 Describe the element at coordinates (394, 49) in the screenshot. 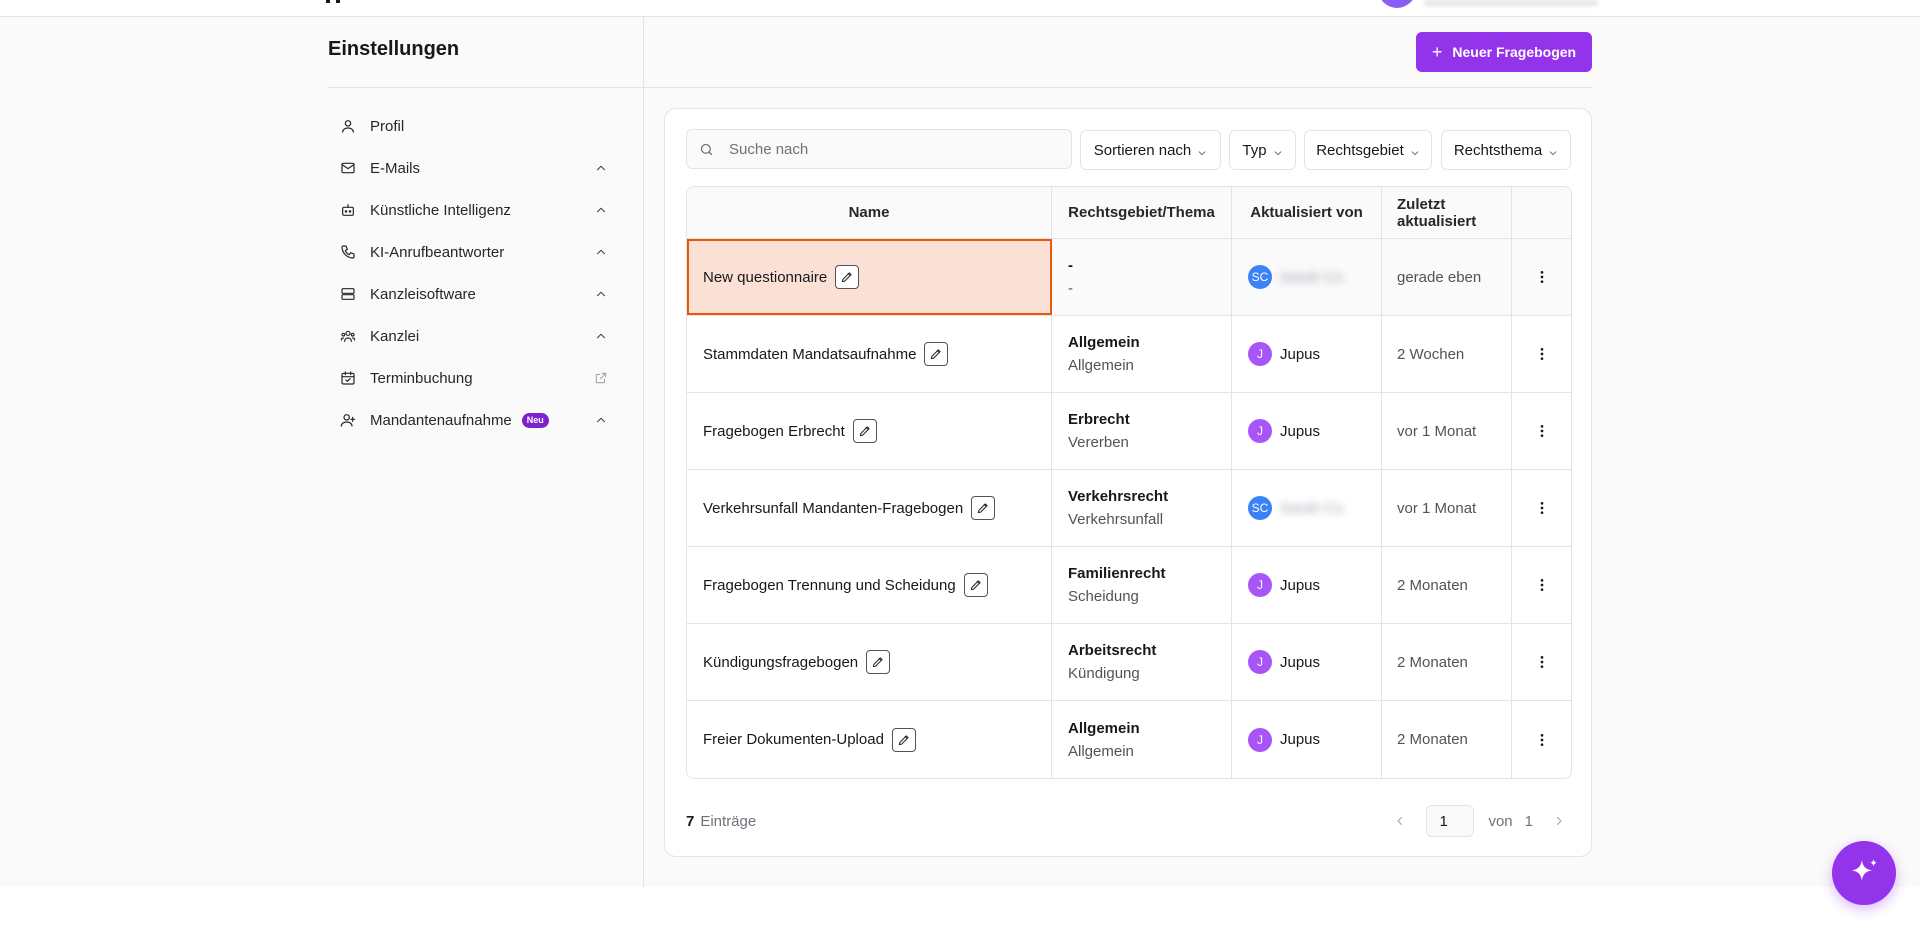

I see `page-title: Einstellungen` at that location.